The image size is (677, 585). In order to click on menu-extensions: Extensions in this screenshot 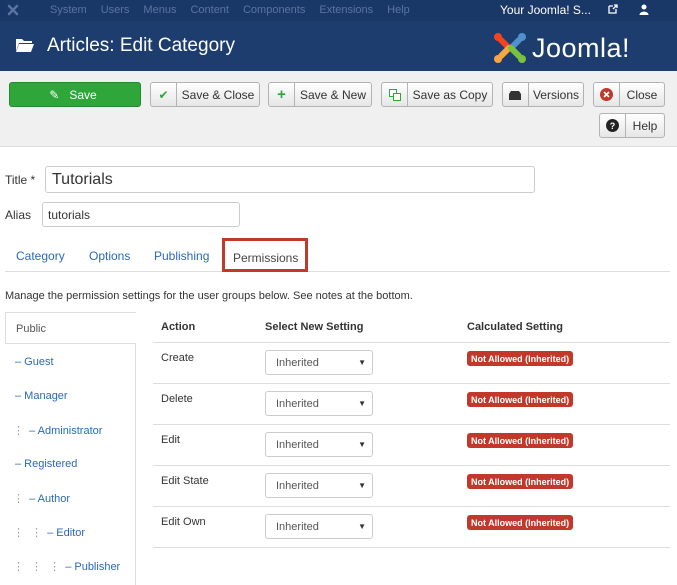, I will do `click(346, 10)`.